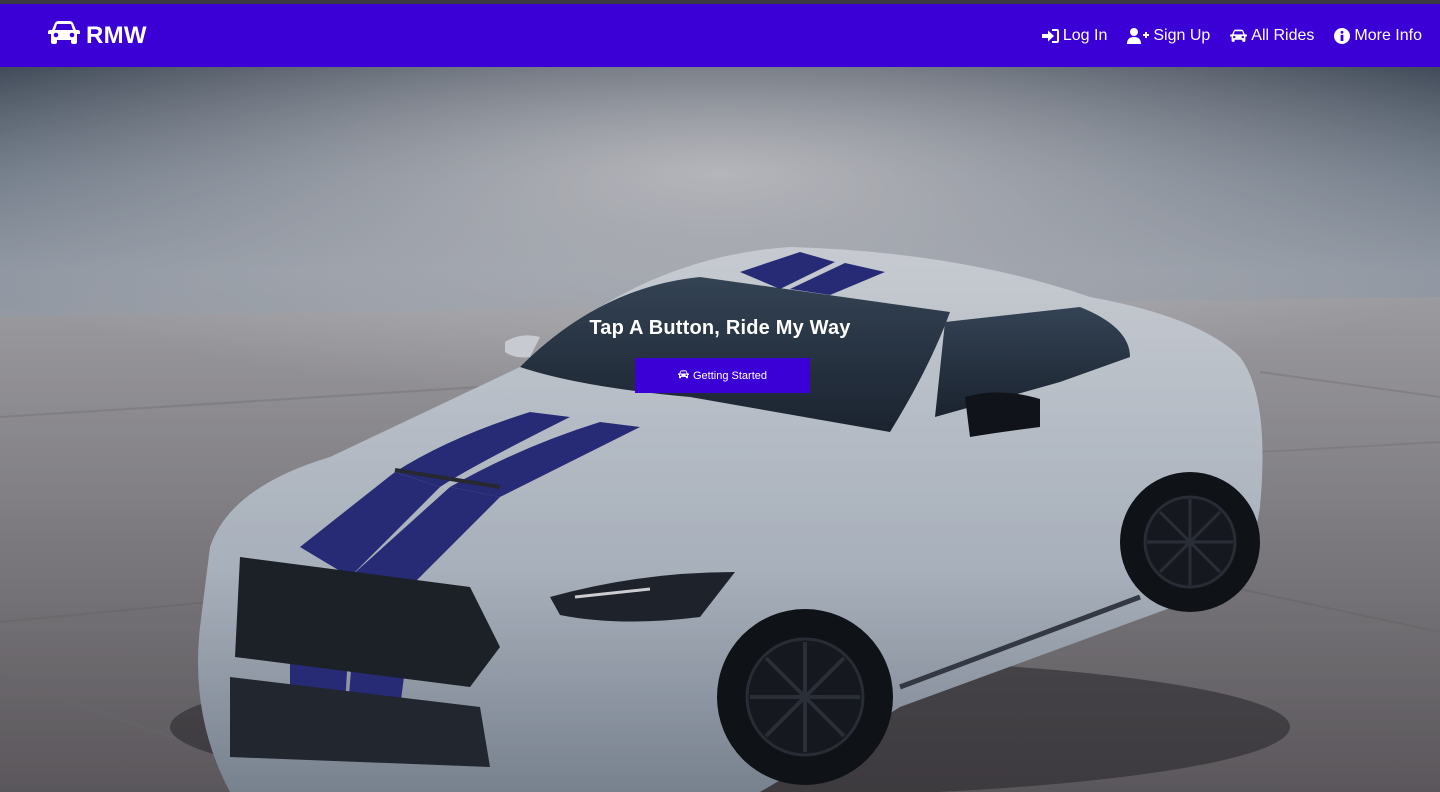  Describe the element at coordinates (1342, 35) in the screenshot. I see `info-circle-icon` at that location.